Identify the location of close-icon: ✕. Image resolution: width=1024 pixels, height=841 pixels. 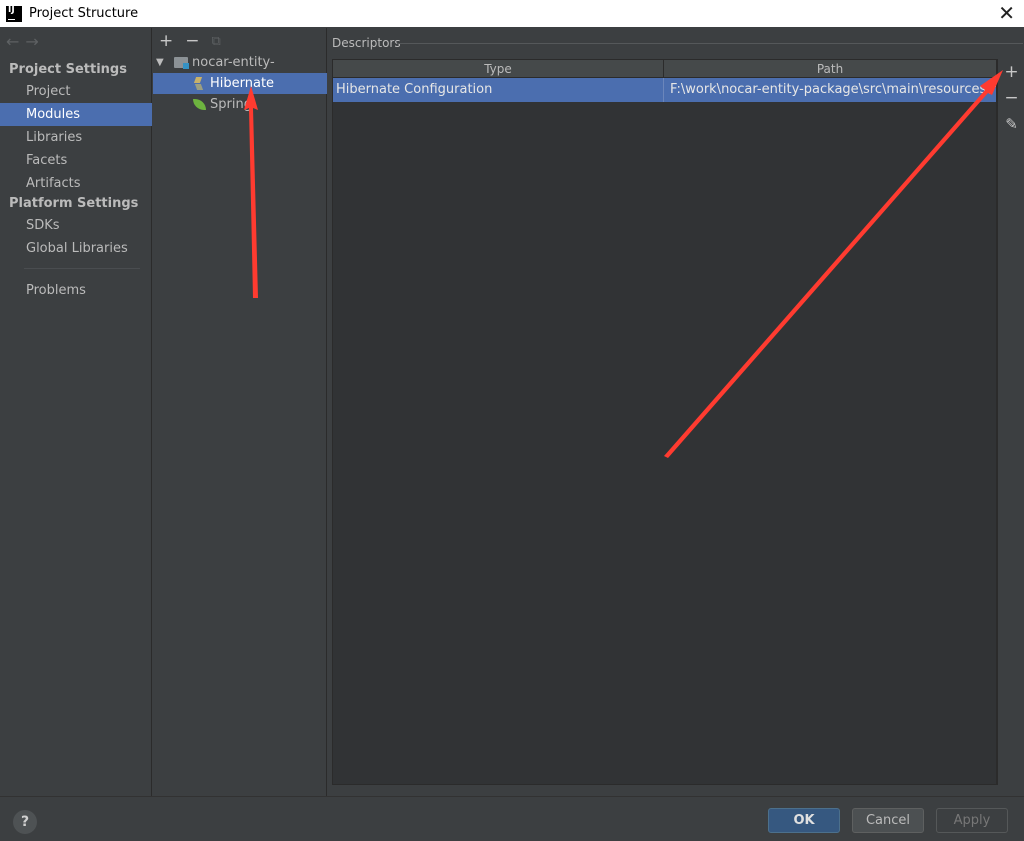
(1006, 13).